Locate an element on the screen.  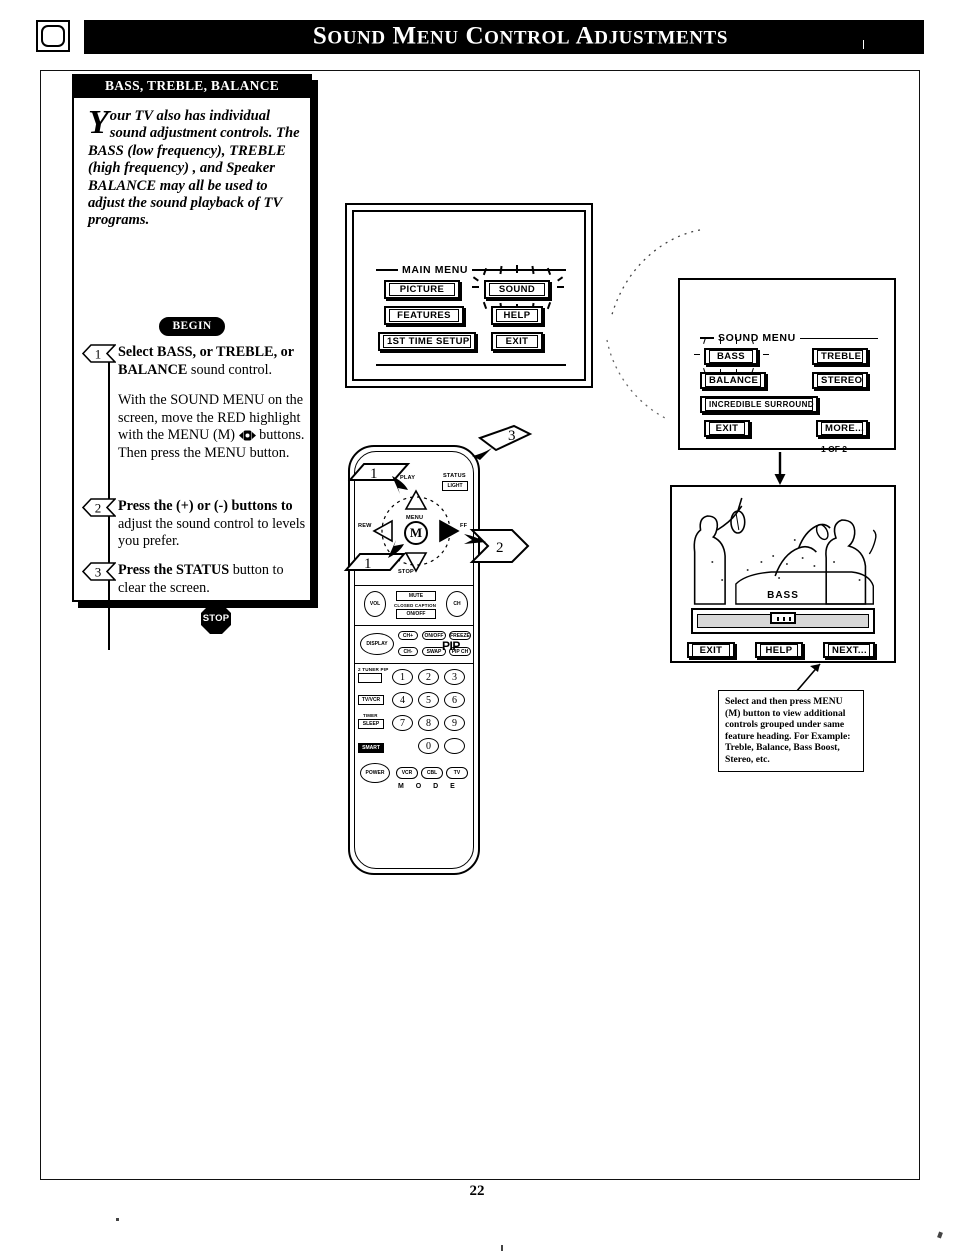
sound-menu-button-bass: BASS is located at coordinates (731, 356).